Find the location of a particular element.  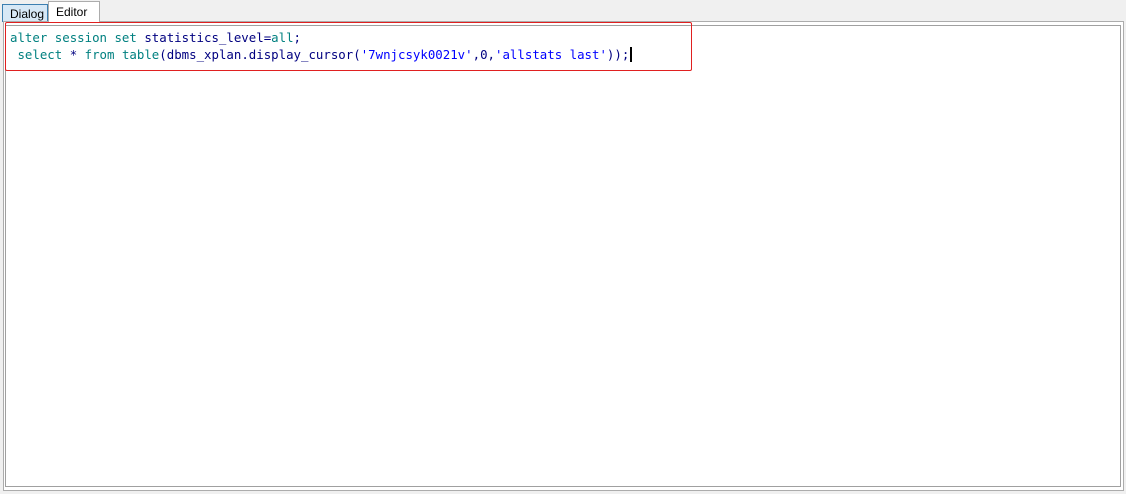

text-cursor is located at coordinates (631, 54).